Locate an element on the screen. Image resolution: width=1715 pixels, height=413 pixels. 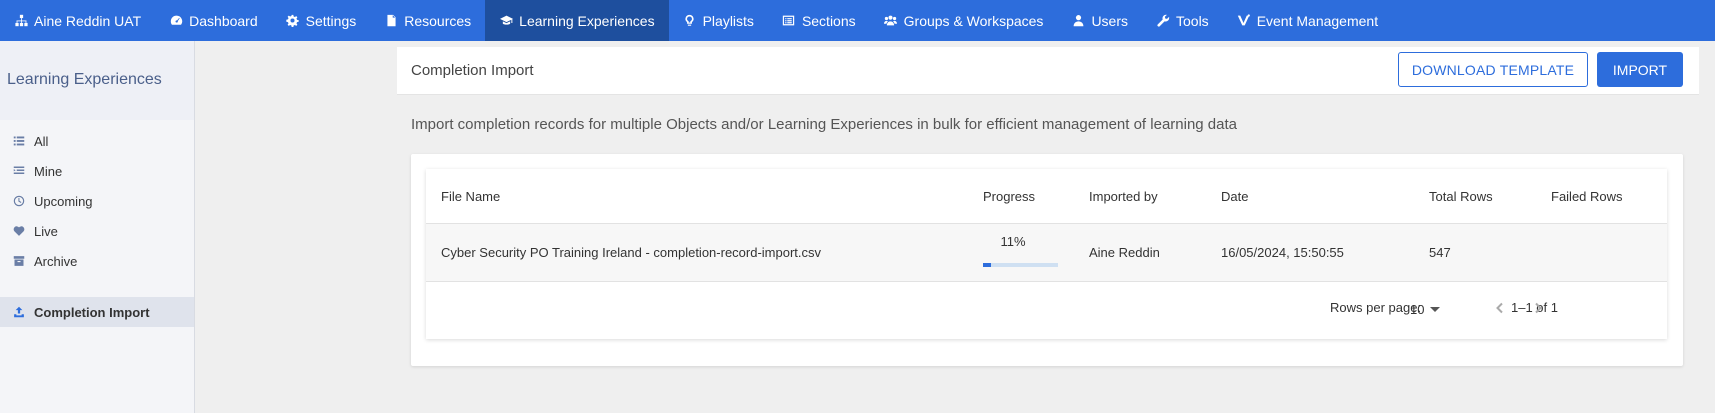
nav-item-label: Sections is located at coordinates (828, 20).